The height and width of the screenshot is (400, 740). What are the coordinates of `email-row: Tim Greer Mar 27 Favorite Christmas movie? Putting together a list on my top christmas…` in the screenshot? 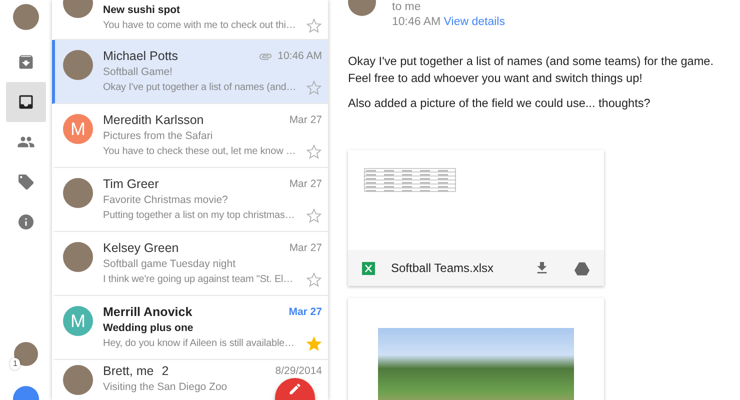 It's located at (190, 200).